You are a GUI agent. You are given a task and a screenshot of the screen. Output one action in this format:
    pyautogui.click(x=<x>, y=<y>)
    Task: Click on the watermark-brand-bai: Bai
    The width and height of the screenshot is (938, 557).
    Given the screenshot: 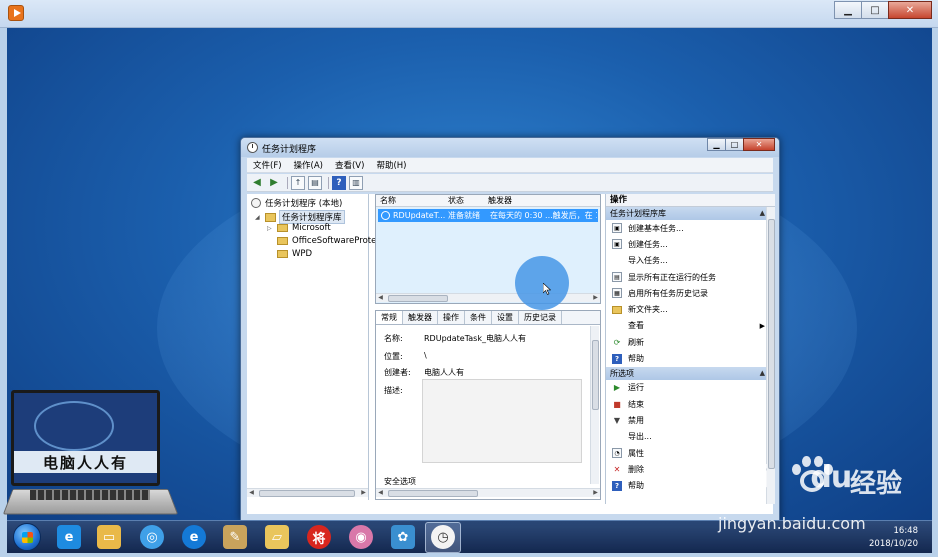 What is the action you would take?
    pyautogui.click(x=743, y=477)
    